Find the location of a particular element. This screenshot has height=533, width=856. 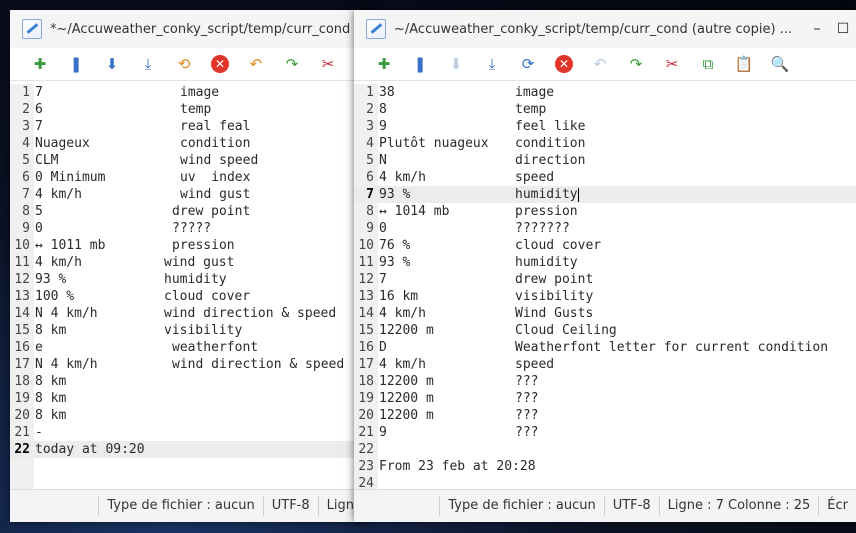

editor-line: 7 4 km/h wind gust is located at coordinates (190, 194).